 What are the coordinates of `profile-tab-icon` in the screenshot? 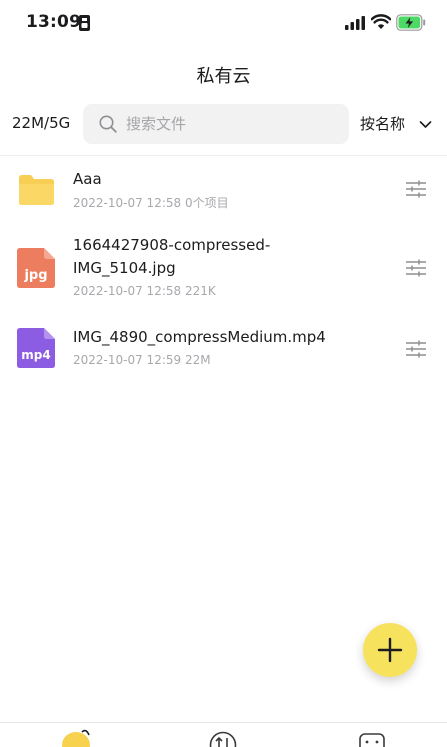 It's located at (372, 740).